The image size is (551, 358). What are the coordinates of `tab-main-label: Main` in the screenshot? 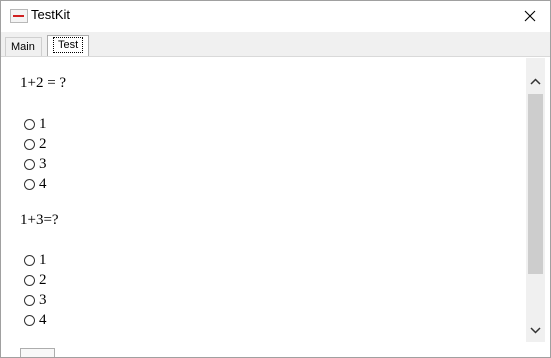 It's located at (23, 47).